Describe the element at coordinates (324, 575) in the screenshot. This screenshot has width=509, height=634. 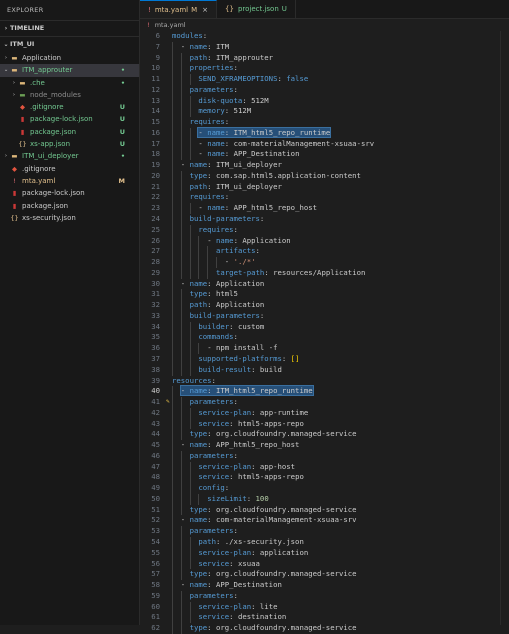
I see `code-line: 57 type: org.cloudfoundry.managed-service` at that location.